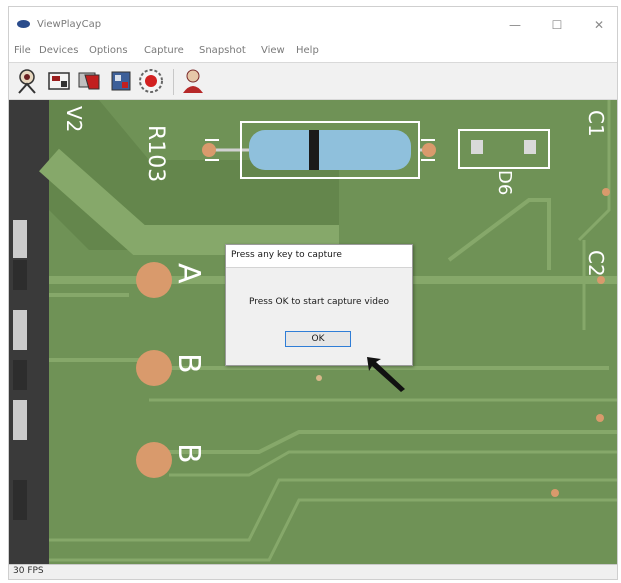 Image resolution: width=621 pixels, height=583 pixels. Describe the element at coordinates (89, 81) in the screenshot. I see `flip-icon` at that location.